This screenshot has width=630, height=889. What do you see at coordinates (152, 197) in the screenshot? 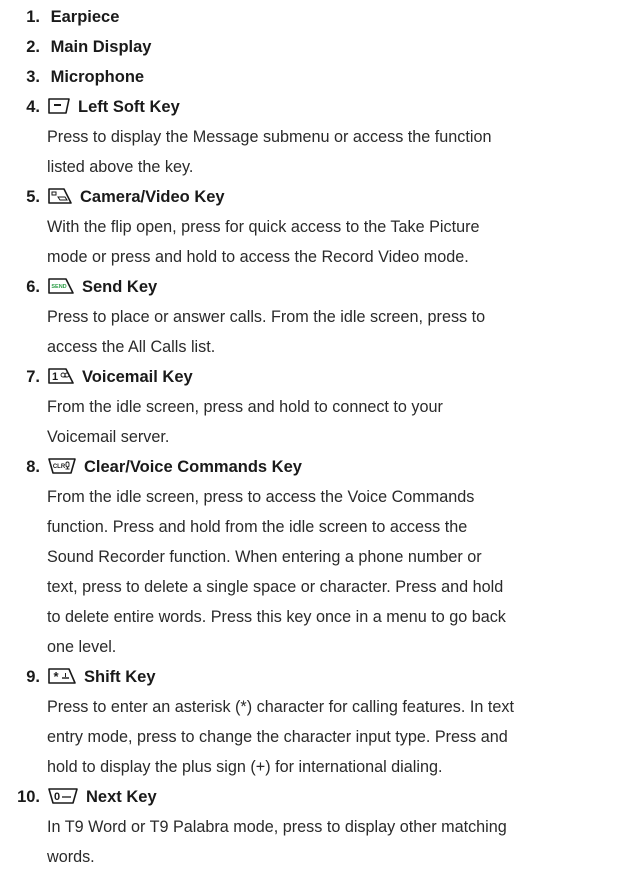
I see `item-title: Camera/Video Key` at bounding box center [152, 197].